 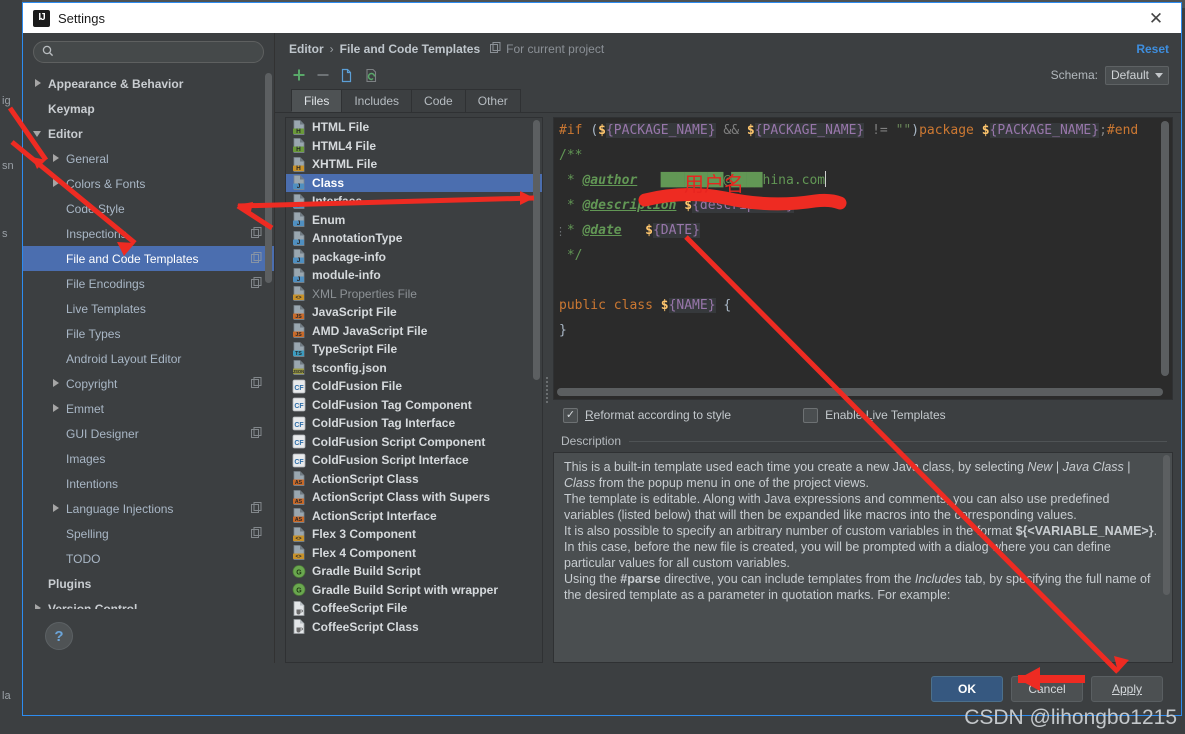 I want to click on code-line: * @description ${description}, so click(x=863, y=205).